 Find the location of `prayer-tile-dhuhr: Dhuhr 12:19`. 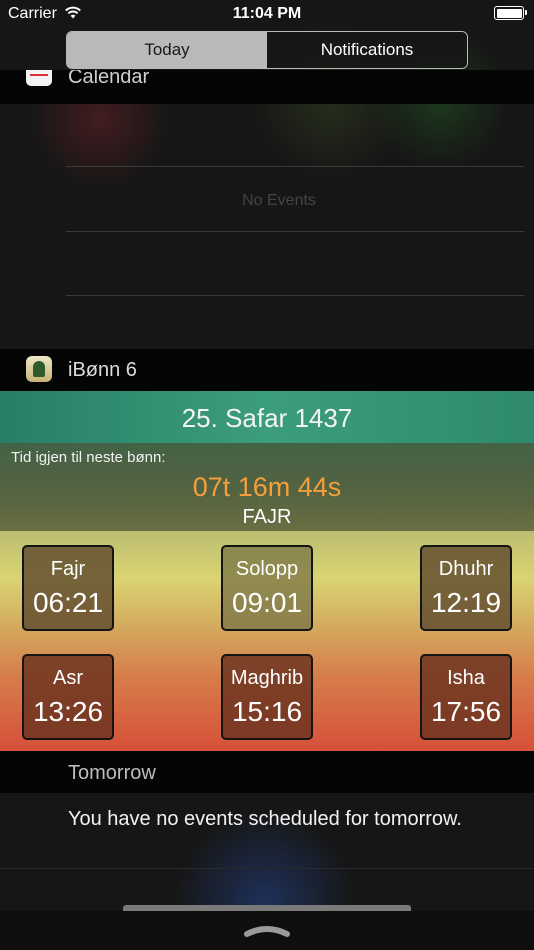

prayer-tile-dhuhr: Dhuhr 12:19 is located at coordinates (466, 588).